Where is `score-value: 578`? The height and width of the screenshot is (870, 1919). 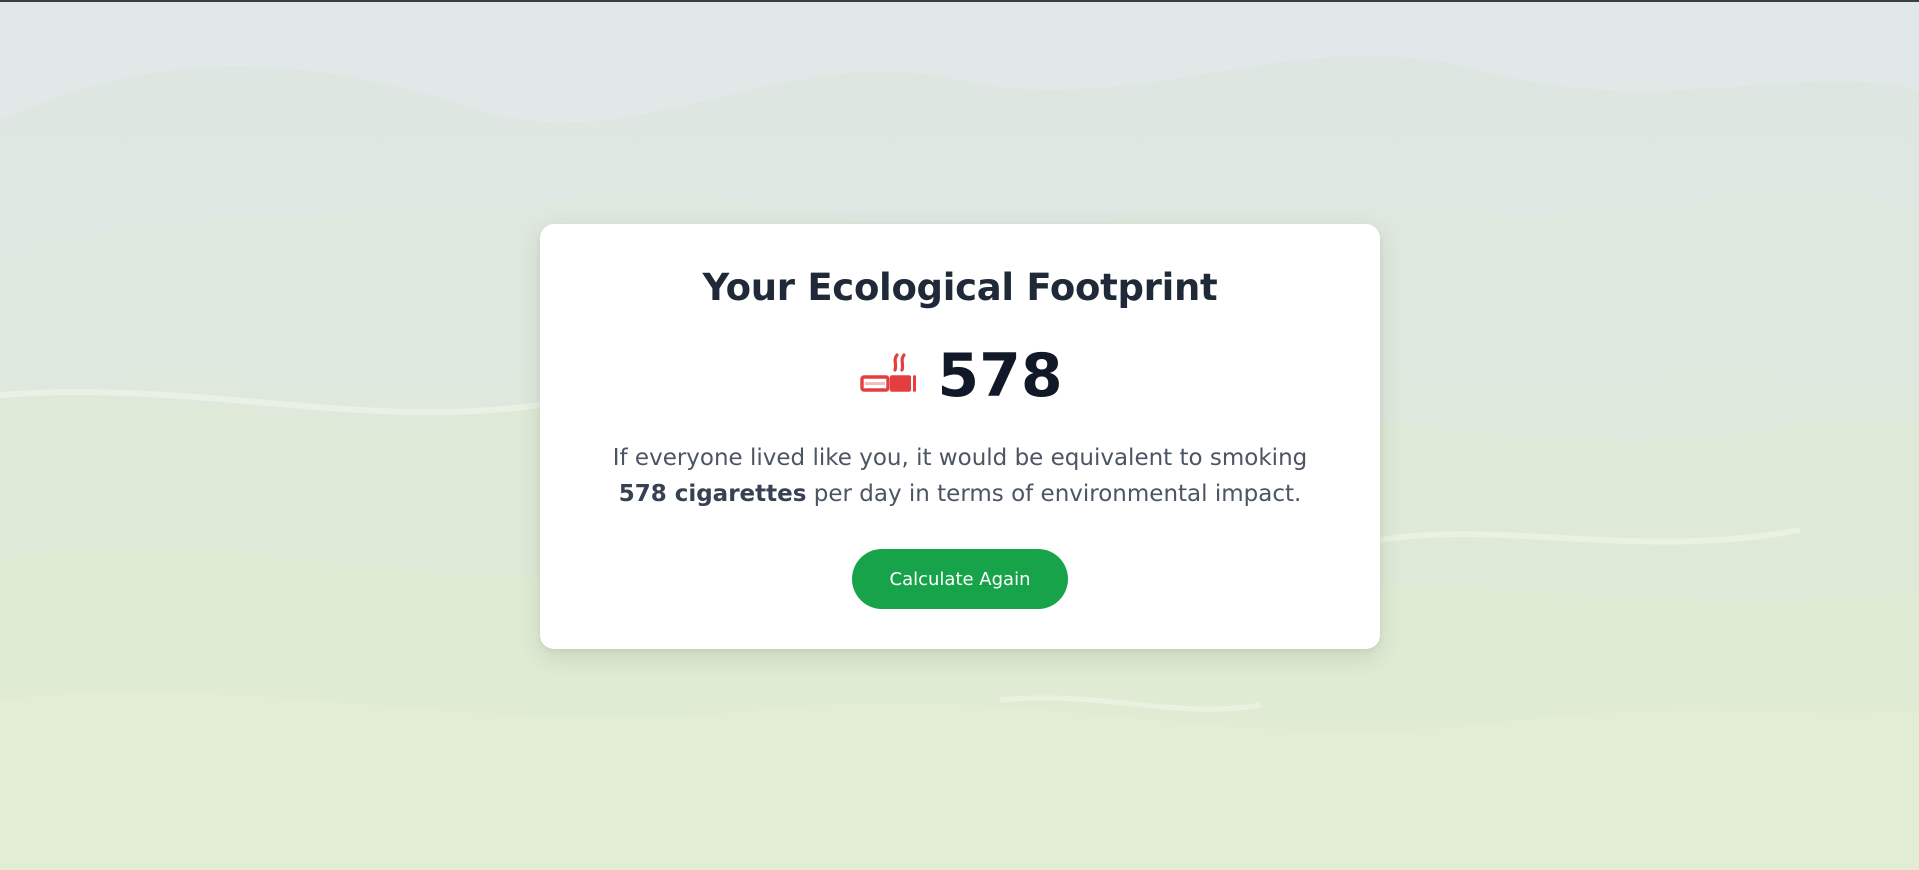
score-value: 578 is located at coordinates (1000, 376).